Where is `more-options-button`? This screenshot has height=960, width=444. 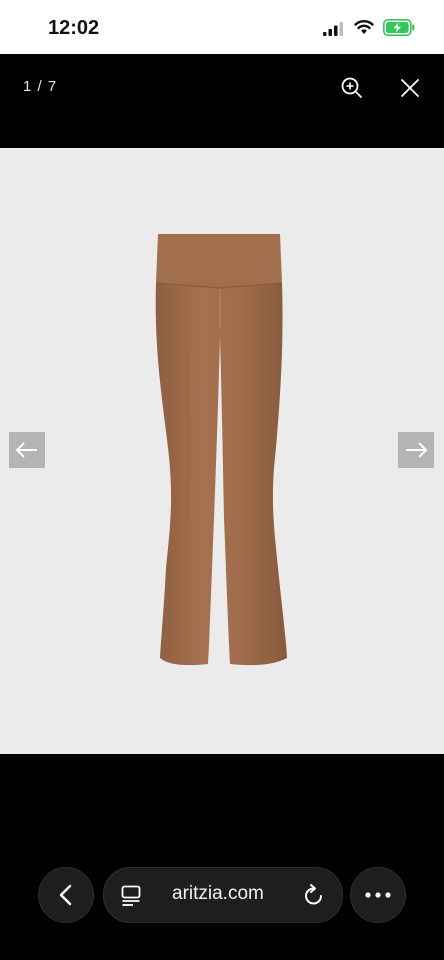
more-options-button is located at coordinates (378, 895).